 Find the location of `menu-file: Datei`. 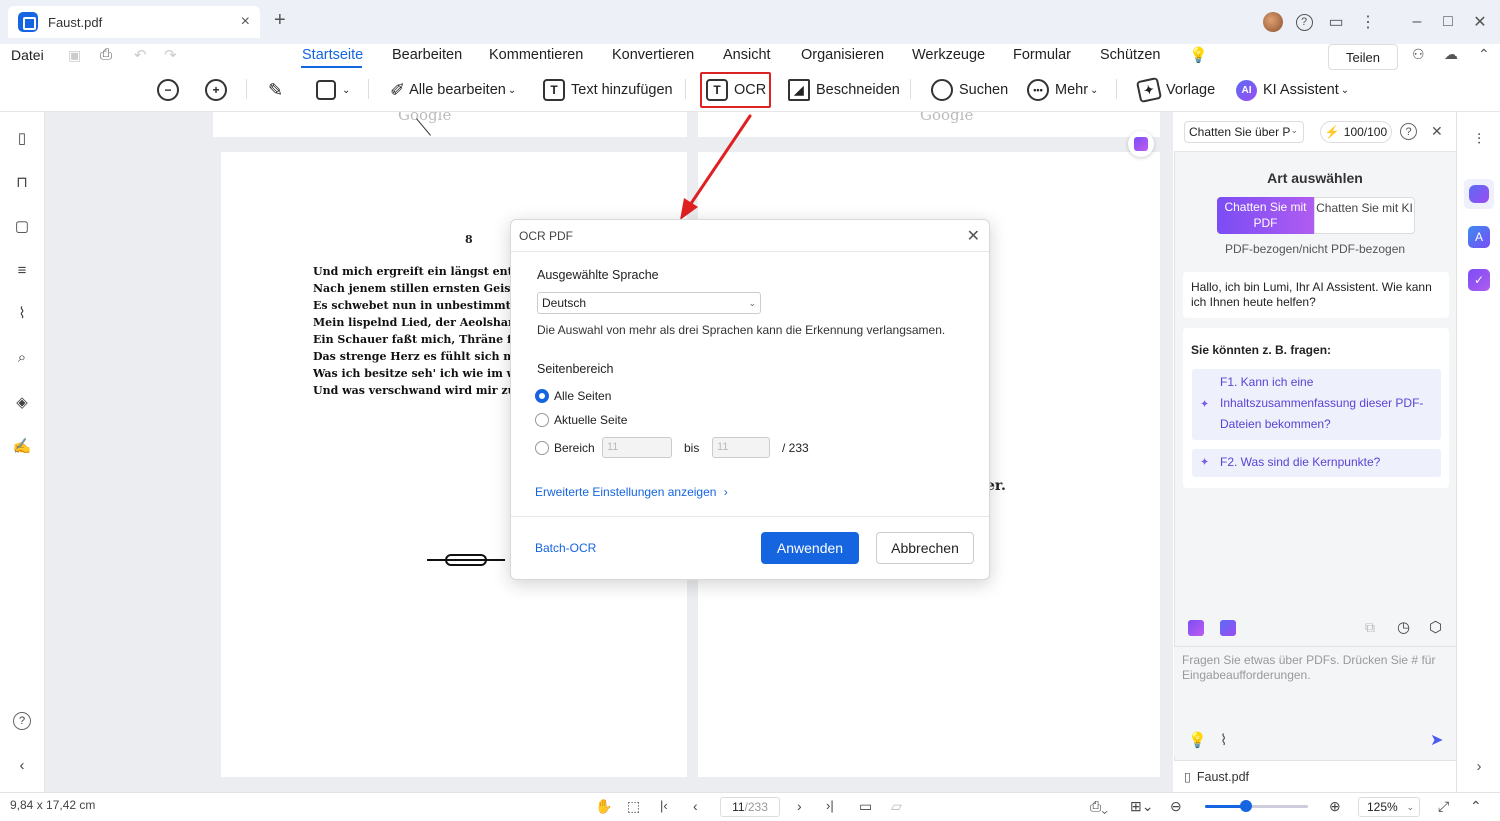

menu-file: Datei is located at coordinates (27, 55).